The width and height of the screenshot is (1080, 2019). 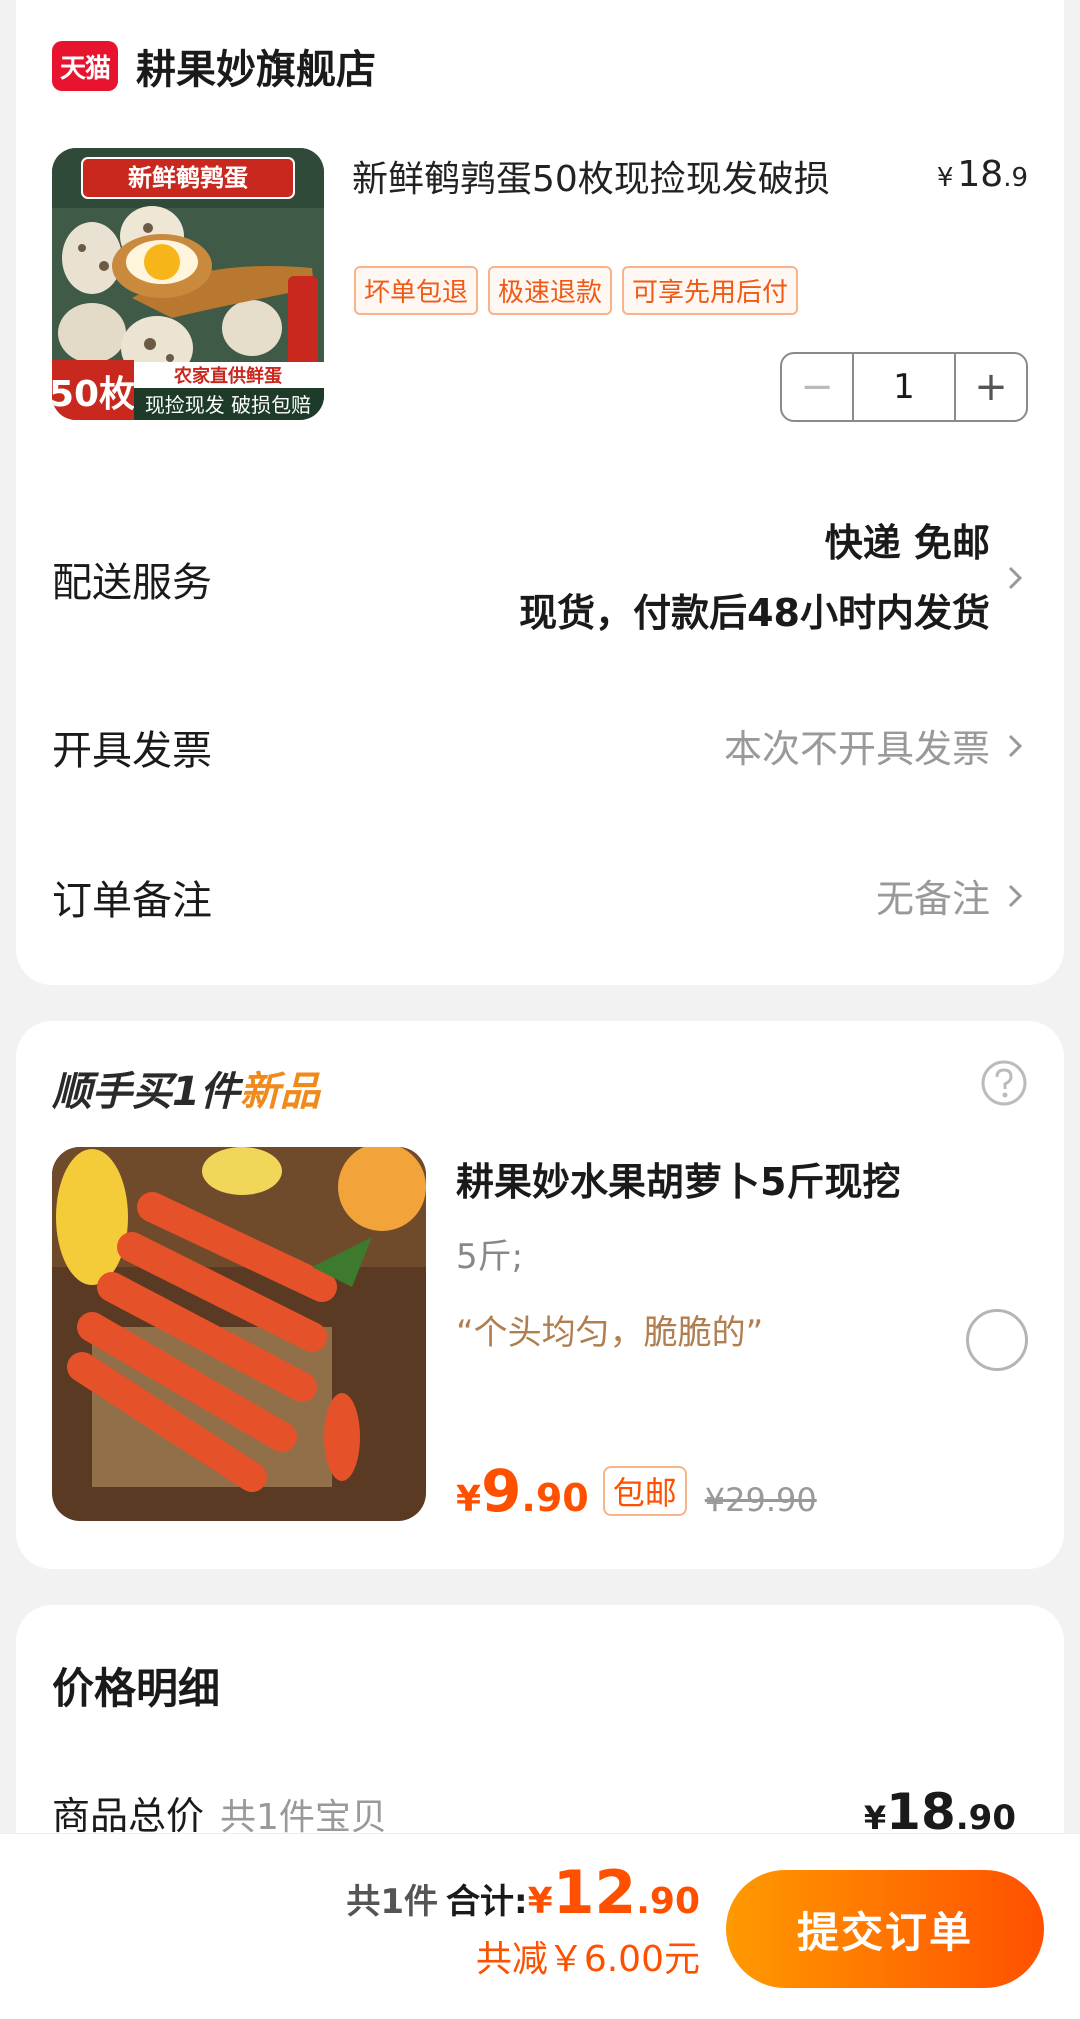 What do you see at coordinates (392, 1902) in the screenshot?
I see `item-count: 共1件` at bounding box center [392, 1902].